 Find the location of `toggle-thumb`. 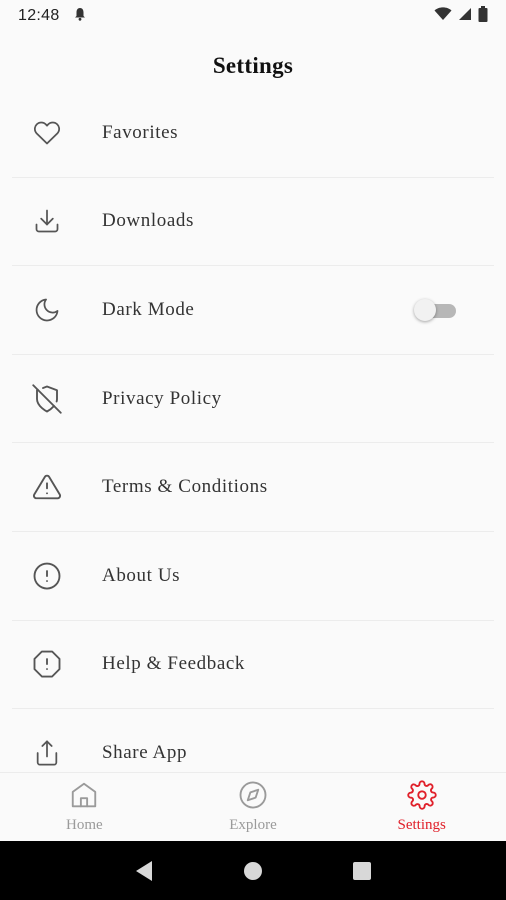

toggle-thumb is located at coordinates (425, 309).